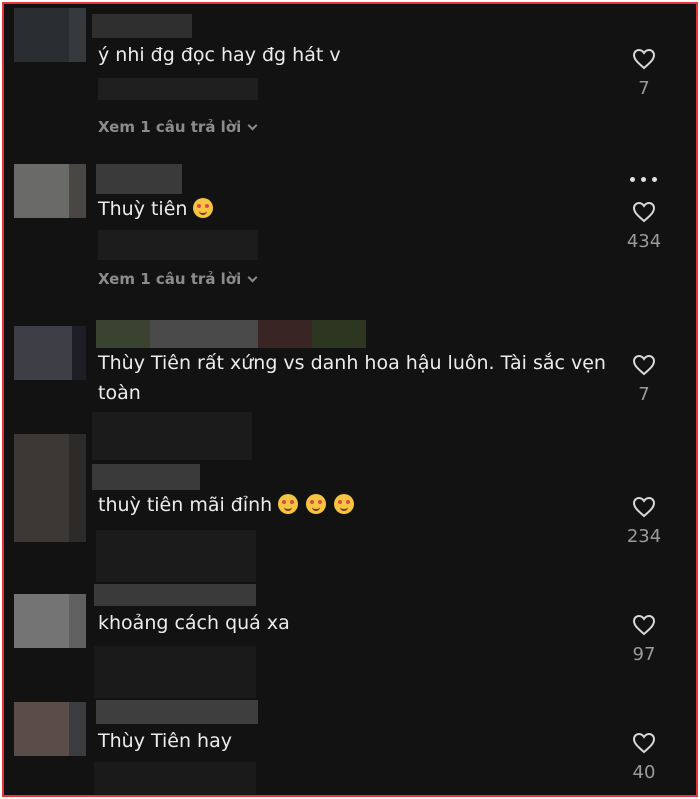 This screenshot has width=700, height=799. I want to click on comment-text-content: Thuỳ tiên, so click(143, 209).